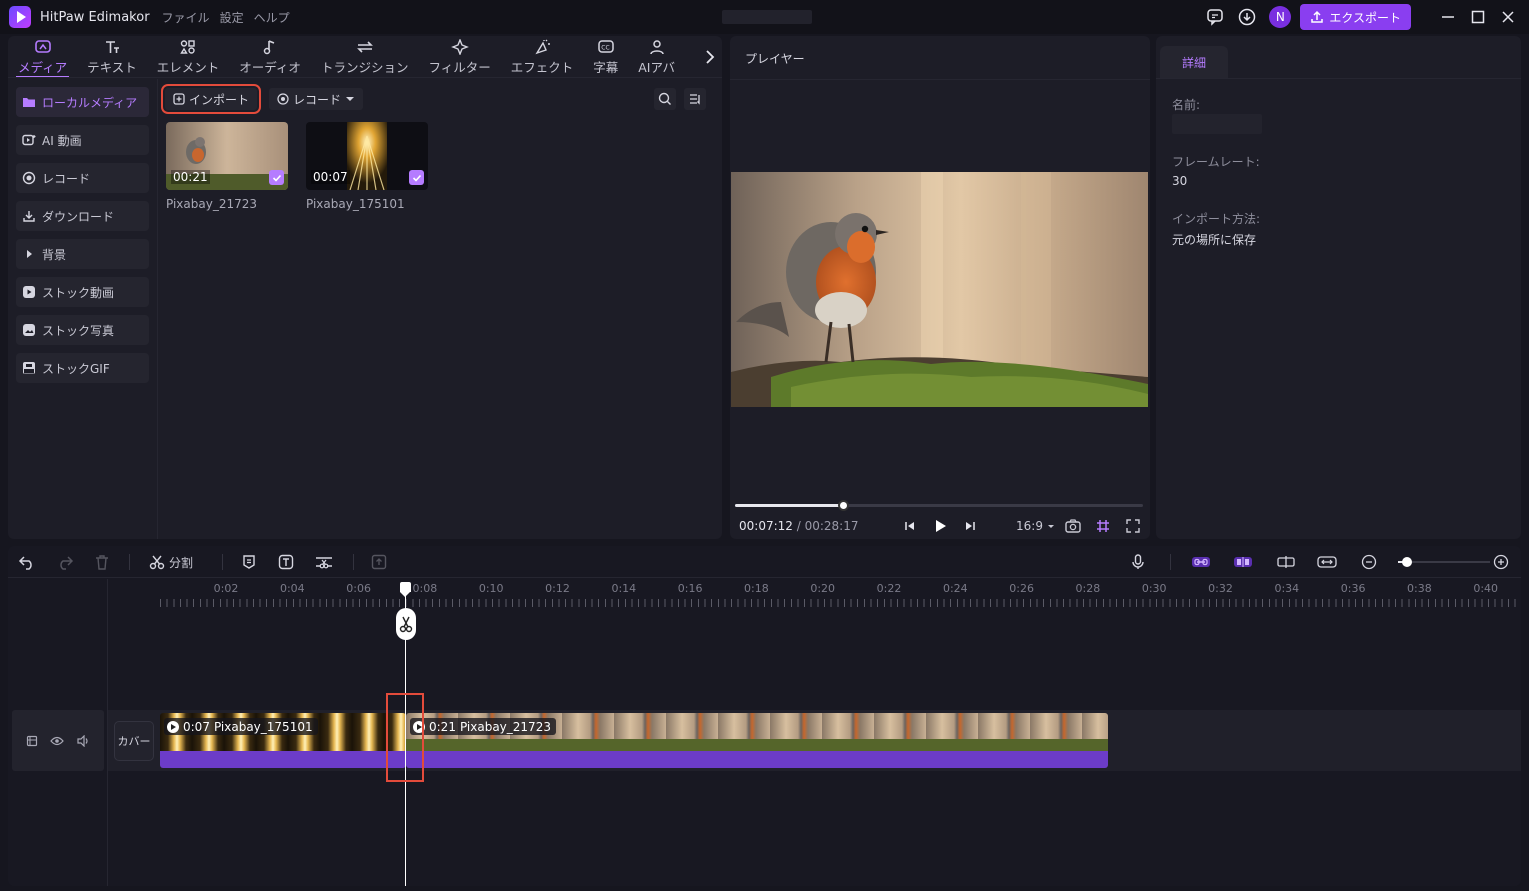 The image size is (1529, 891). Describe the element at coordinates (42, 56) in the screenshot. I see `tab-media: メディア` at that location.